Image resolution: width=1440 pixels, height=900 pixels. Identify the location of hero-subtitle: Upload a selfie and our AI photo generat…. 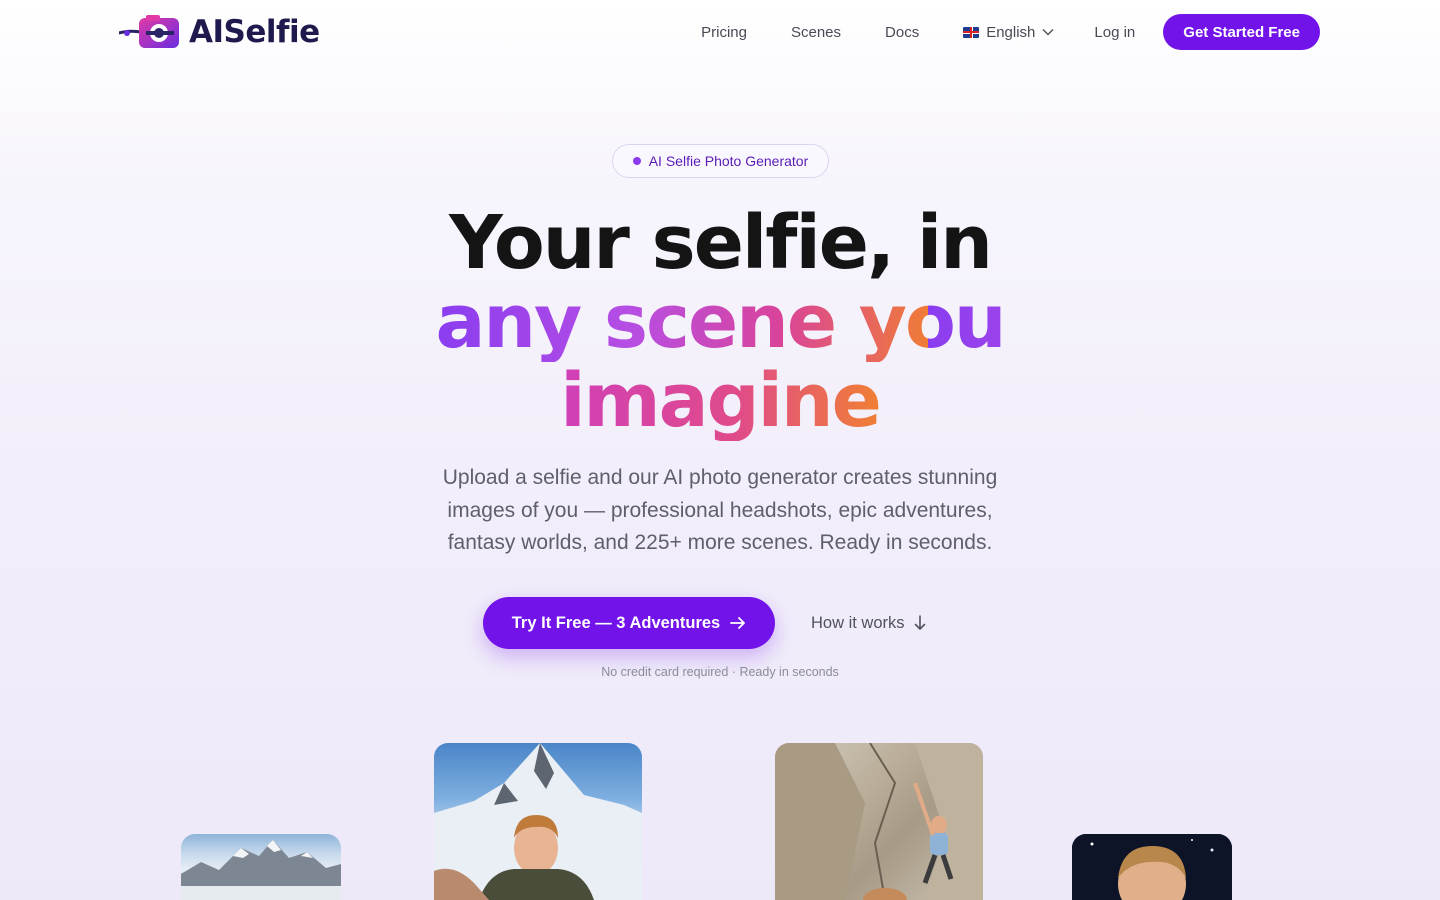
(720, 510).